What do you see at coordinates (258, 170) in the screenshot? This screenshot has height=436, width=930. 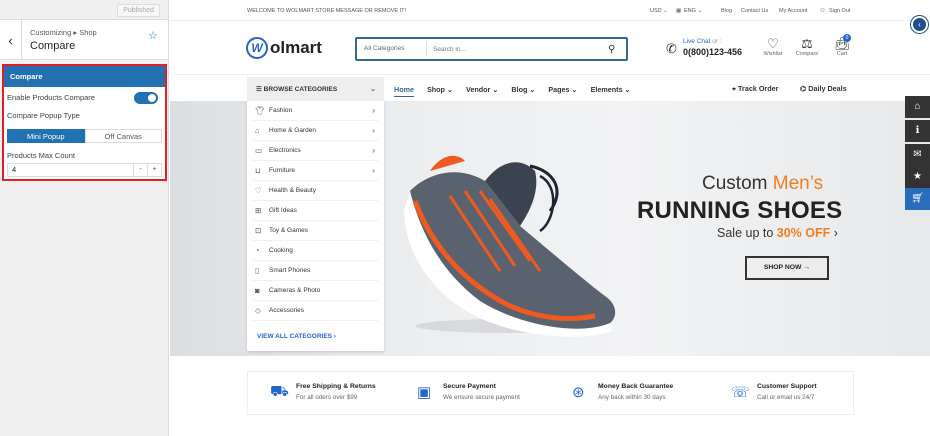 I see `sofa-icon: ⊔` at bounding box center [258, 170].